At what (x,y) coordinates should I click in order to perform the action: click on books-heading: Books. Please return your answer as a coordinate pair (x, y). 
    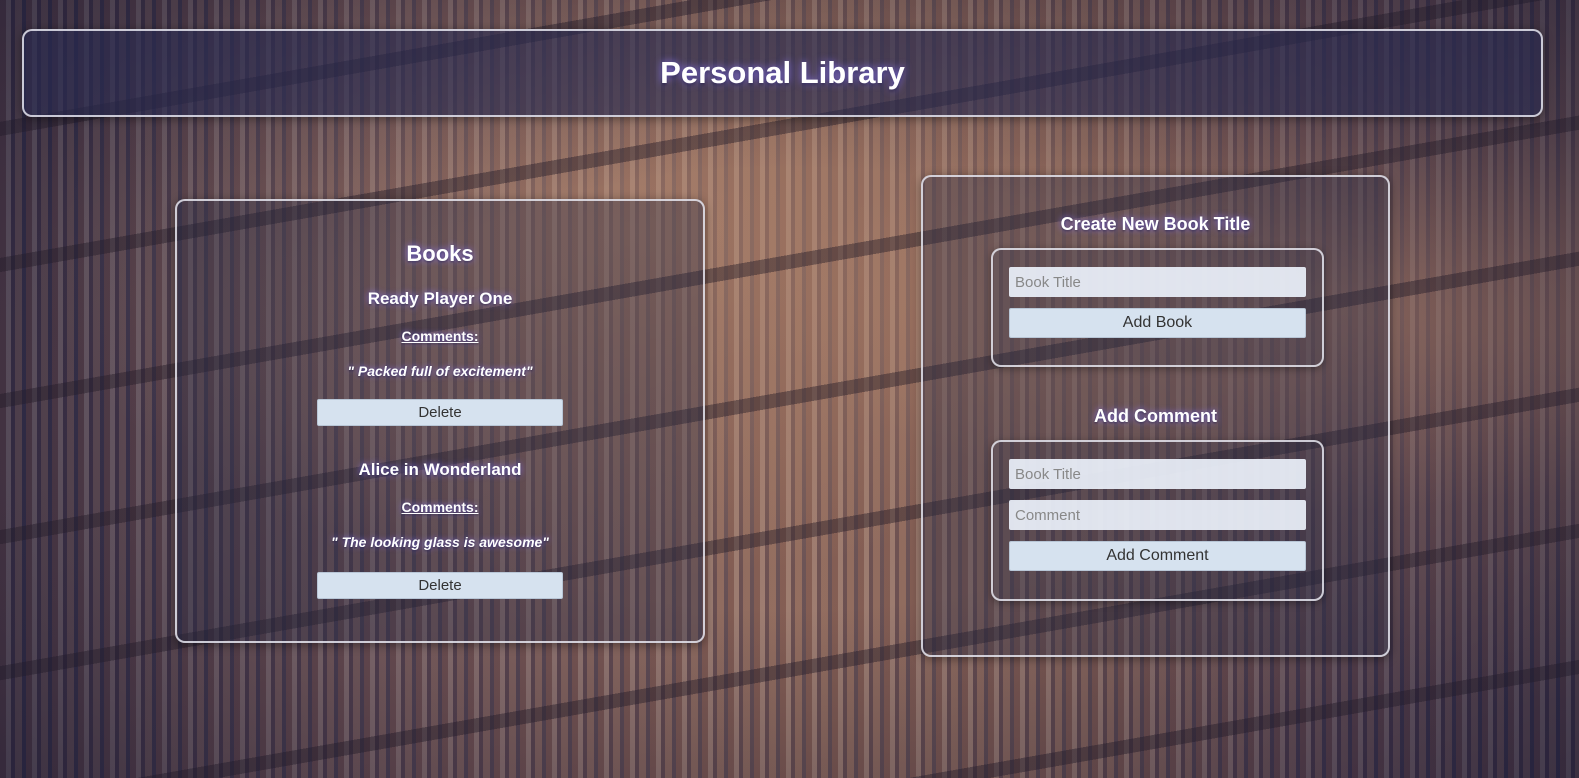
    Looking at the image, I should click on (440, 253).